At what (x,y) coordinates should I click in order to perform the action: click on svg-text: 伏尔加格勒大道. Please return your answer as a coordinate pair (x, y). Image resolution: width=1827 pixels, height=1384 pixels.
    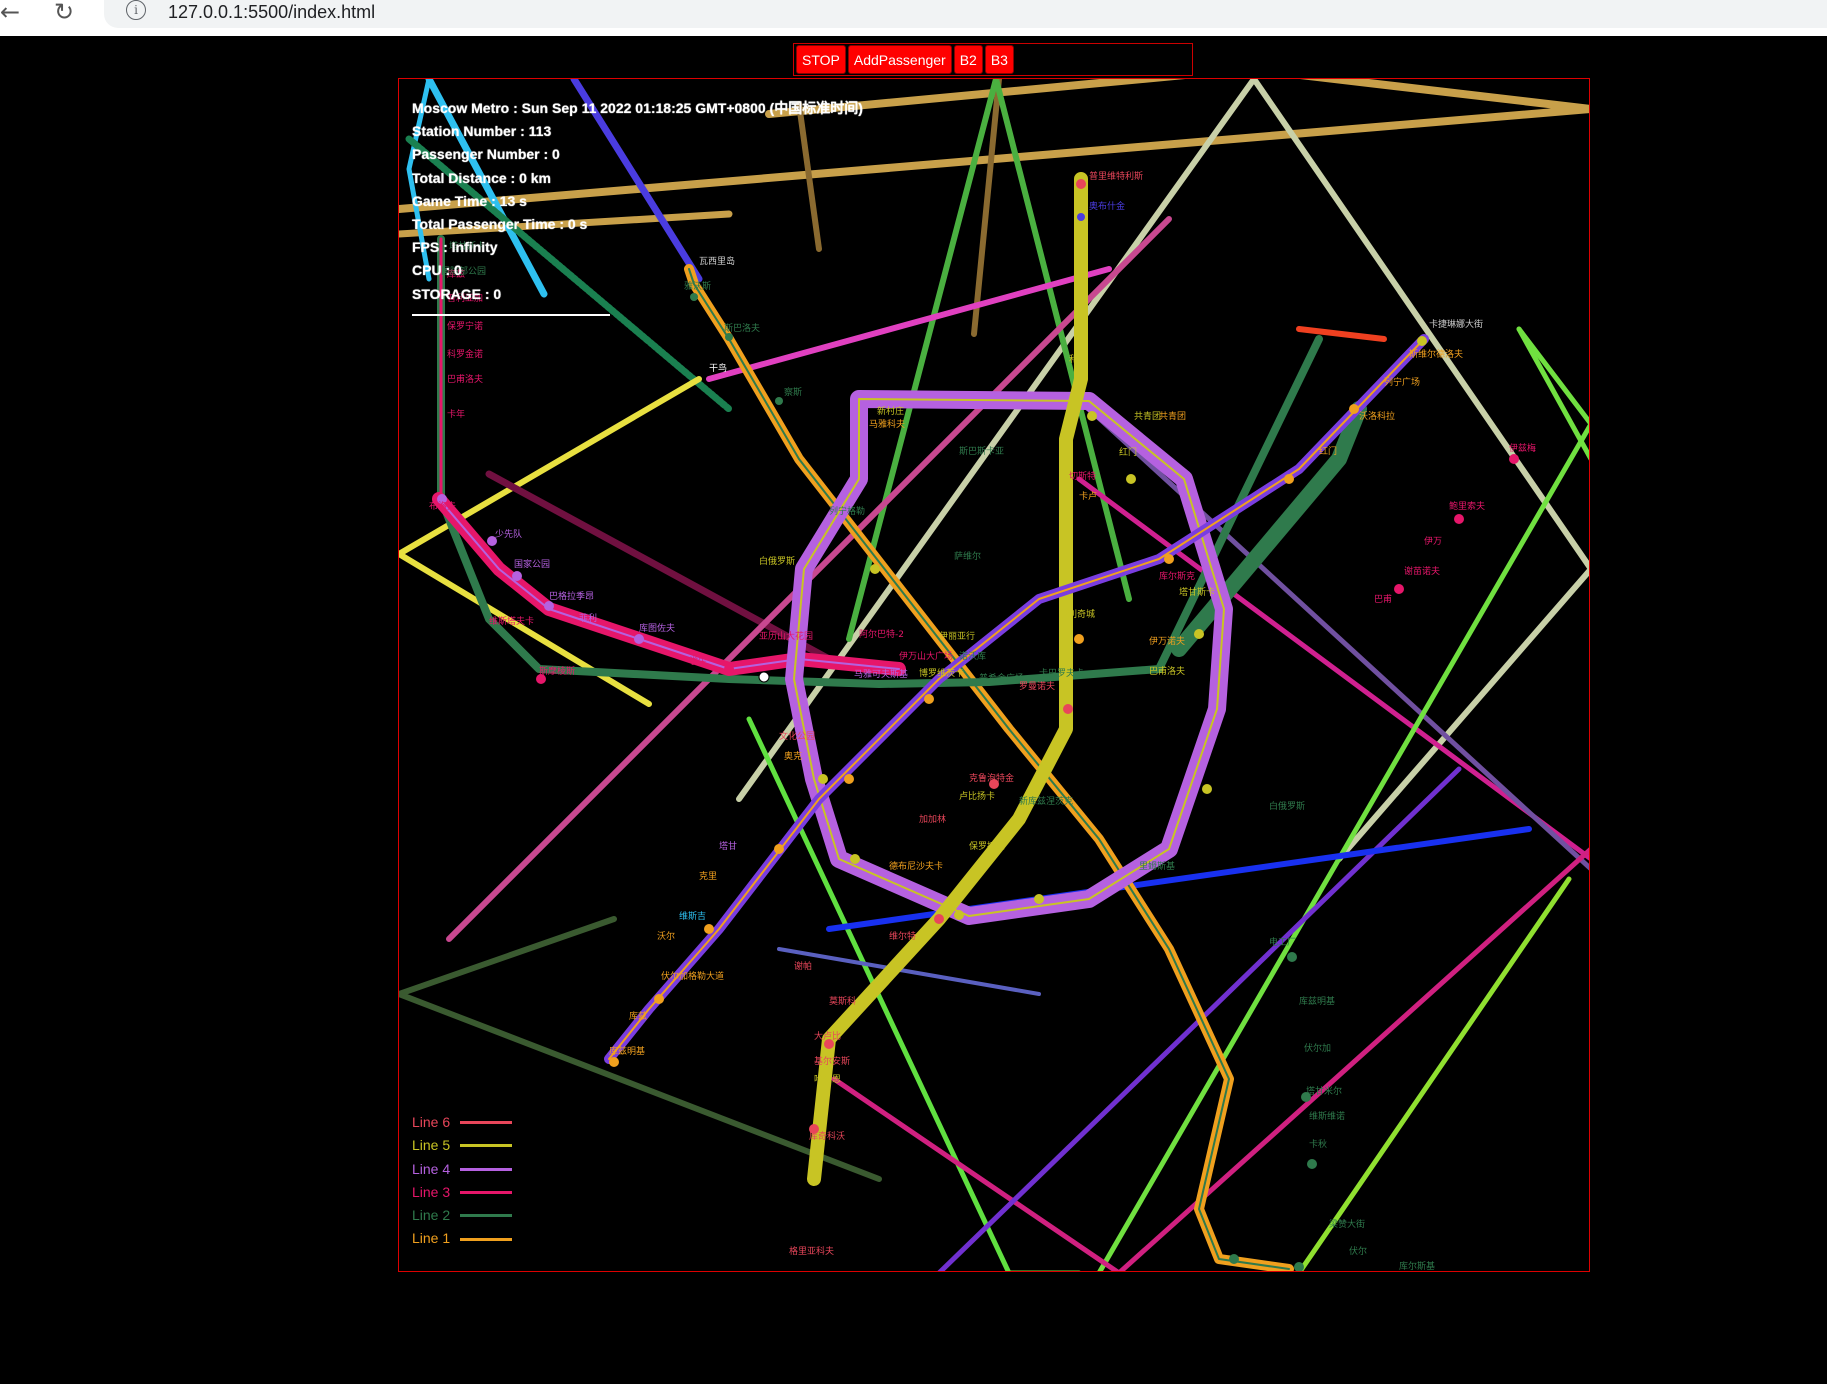
    Looking at the image, I should click on (692, 976).